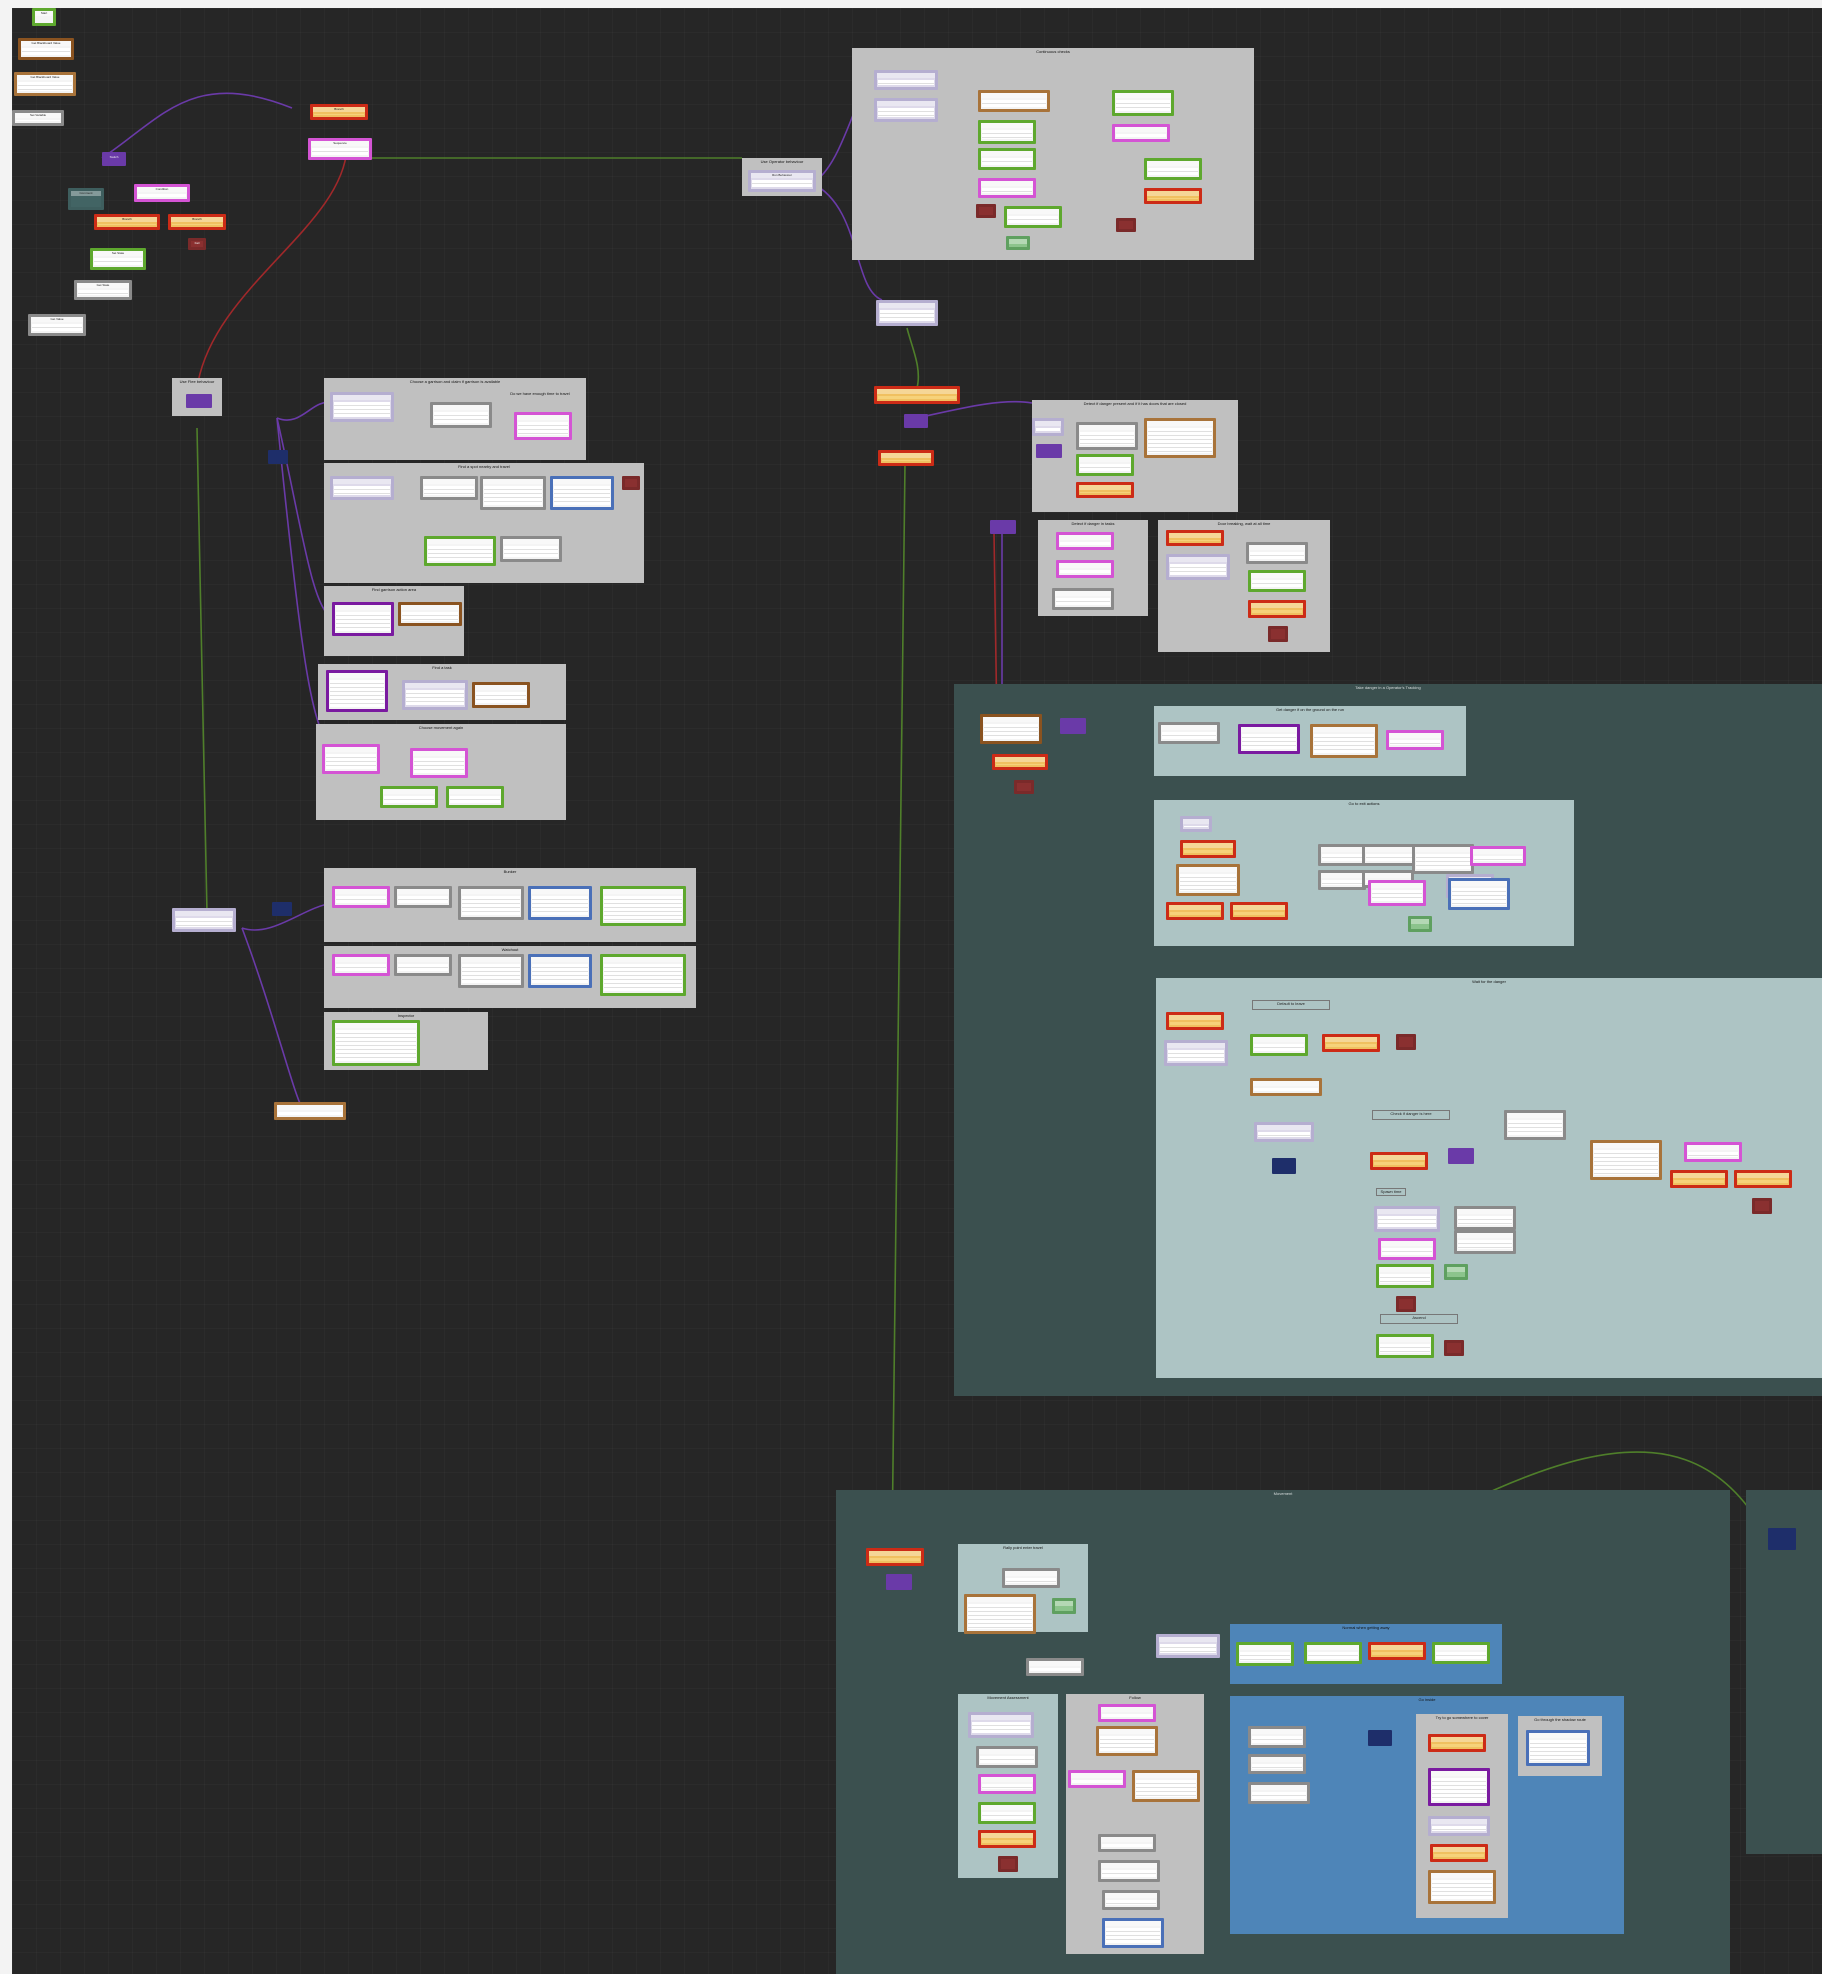 The height and width of the screenshot is (1974, 1822). What do you see at coordinates (45, 84) in the screenshot?
I see `node: Get Blackboard Value` at bounding box center [45, 84].